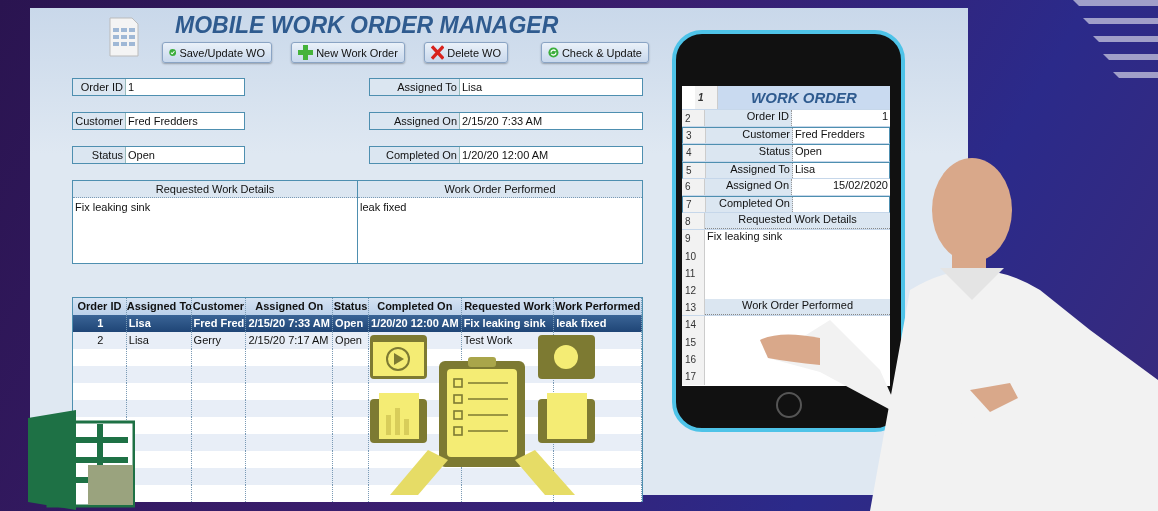 Image resolution: width=1158 pixels, height=511 pixels. What do you see at coordinates (162, 121) in the screenshot?
I see `field-value: Fred Fredders` at bounding box center [162, 121].